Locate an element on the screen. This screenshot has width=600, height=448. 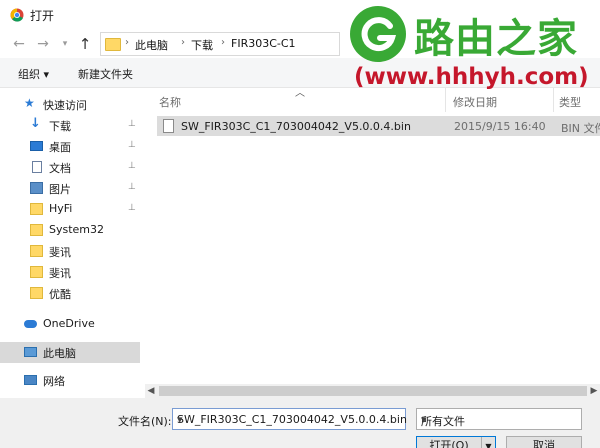
new-folder-button: 新建文件夹 is located at coordinates (105, 74).